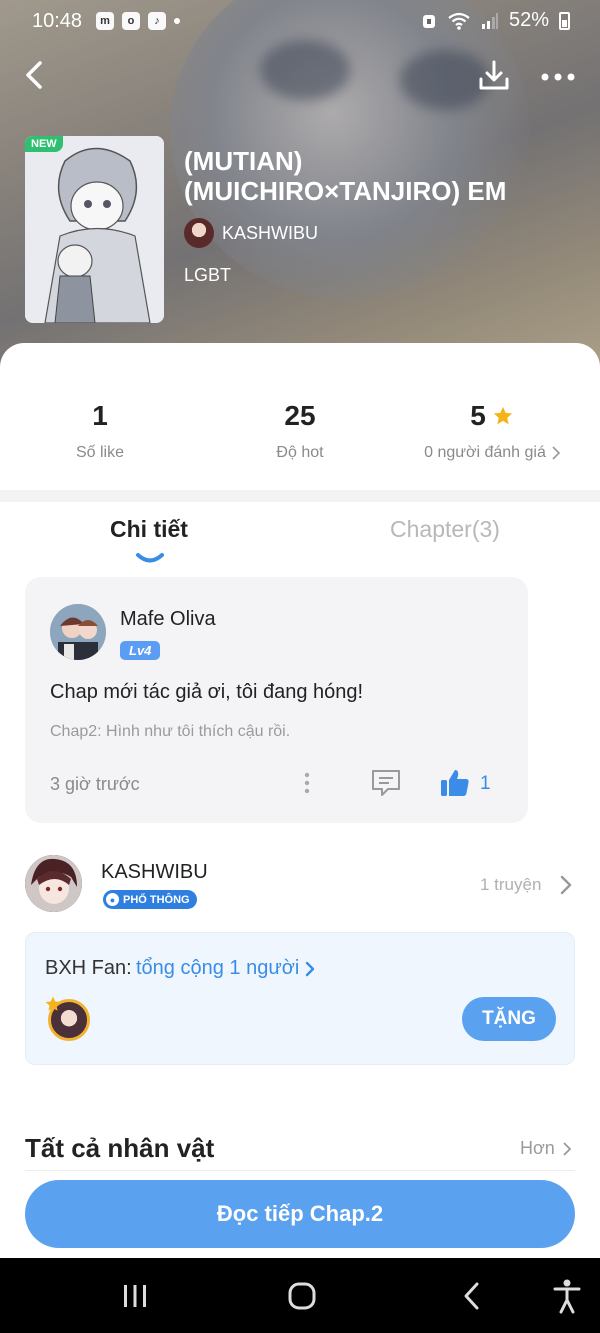 This screenshot has width=600, height=1333. What do you see at coordinates (558, 75) in the screenshot?
I see `more-options-icon` at bounding box center [558, 75].